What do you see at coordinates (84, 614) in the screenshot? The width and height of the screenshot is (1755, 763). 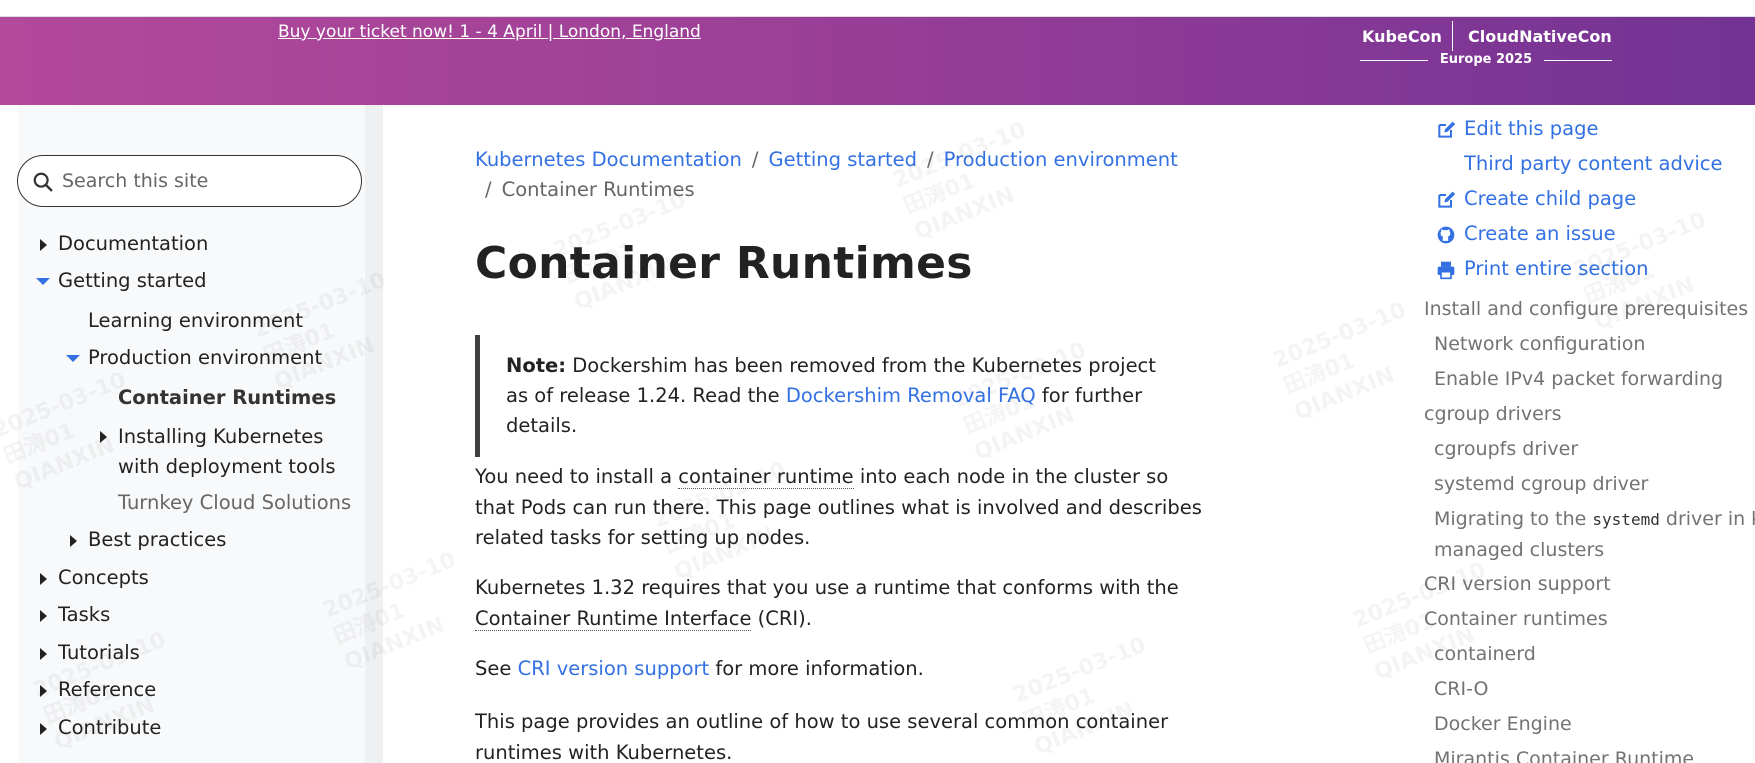 I see `sidebar-item-label: Tasks` at bounding box center [84, 614].